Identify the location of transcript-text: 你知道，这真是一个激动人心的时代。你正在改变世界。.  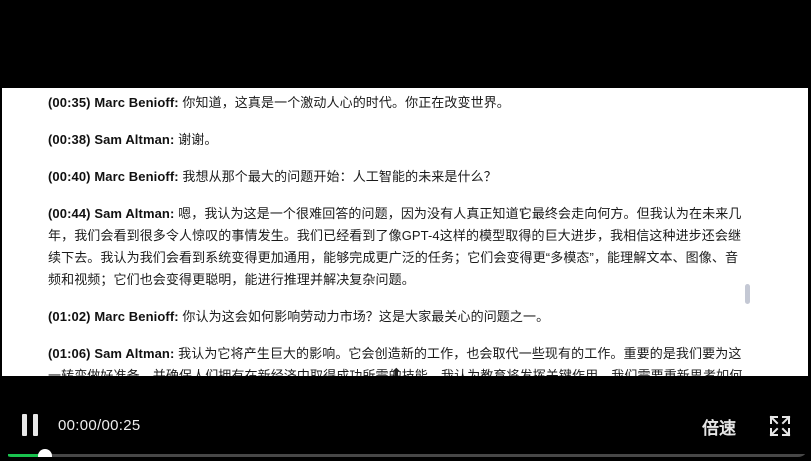
(344, 102).